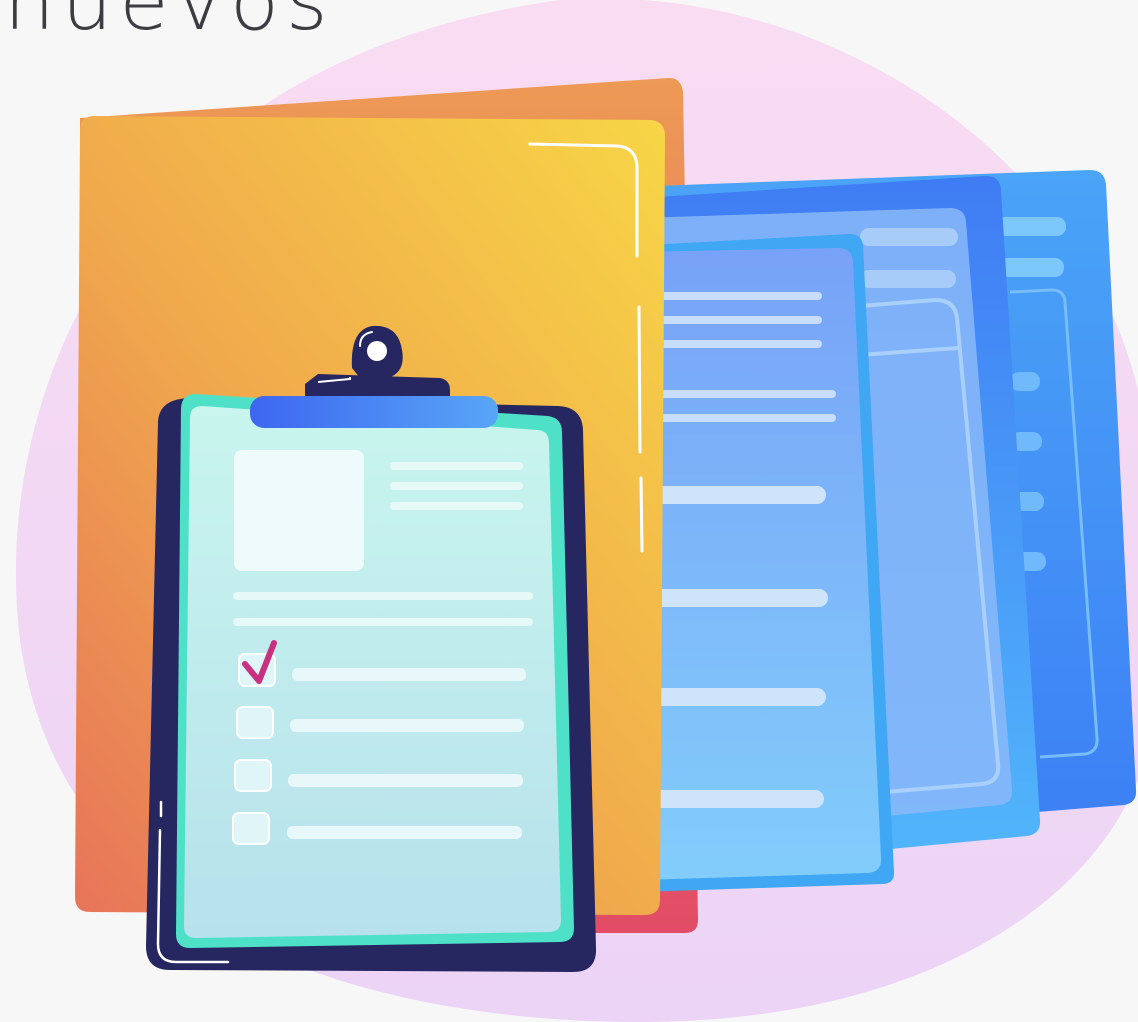  Describe the element at coordinates (299, 510) in the screenshot. I see `photo-placeholder` at that location.